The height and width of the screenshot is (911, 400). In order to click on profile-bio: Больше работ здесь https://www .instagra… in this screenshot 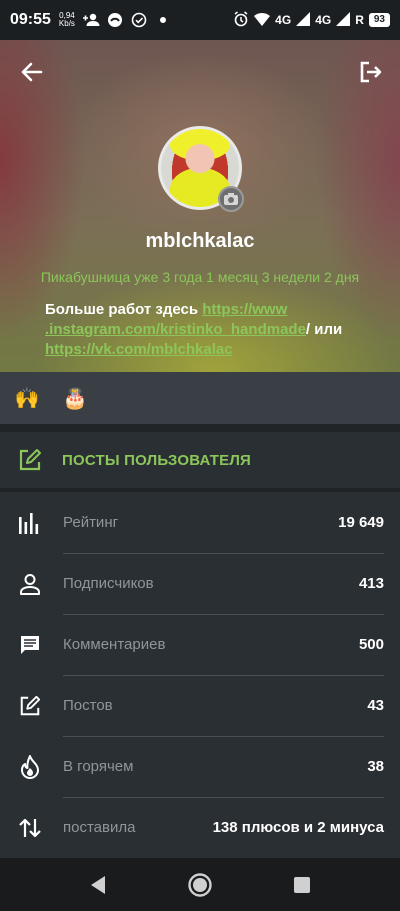, I will do `click(210, 330)`.